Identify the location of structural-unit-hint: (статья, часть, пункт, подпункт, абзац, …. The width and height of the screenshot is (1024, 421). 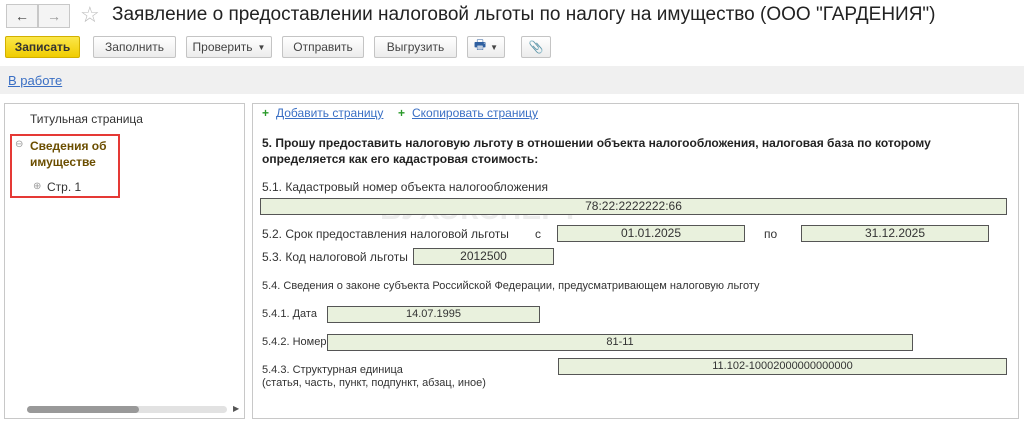
(374, 383).